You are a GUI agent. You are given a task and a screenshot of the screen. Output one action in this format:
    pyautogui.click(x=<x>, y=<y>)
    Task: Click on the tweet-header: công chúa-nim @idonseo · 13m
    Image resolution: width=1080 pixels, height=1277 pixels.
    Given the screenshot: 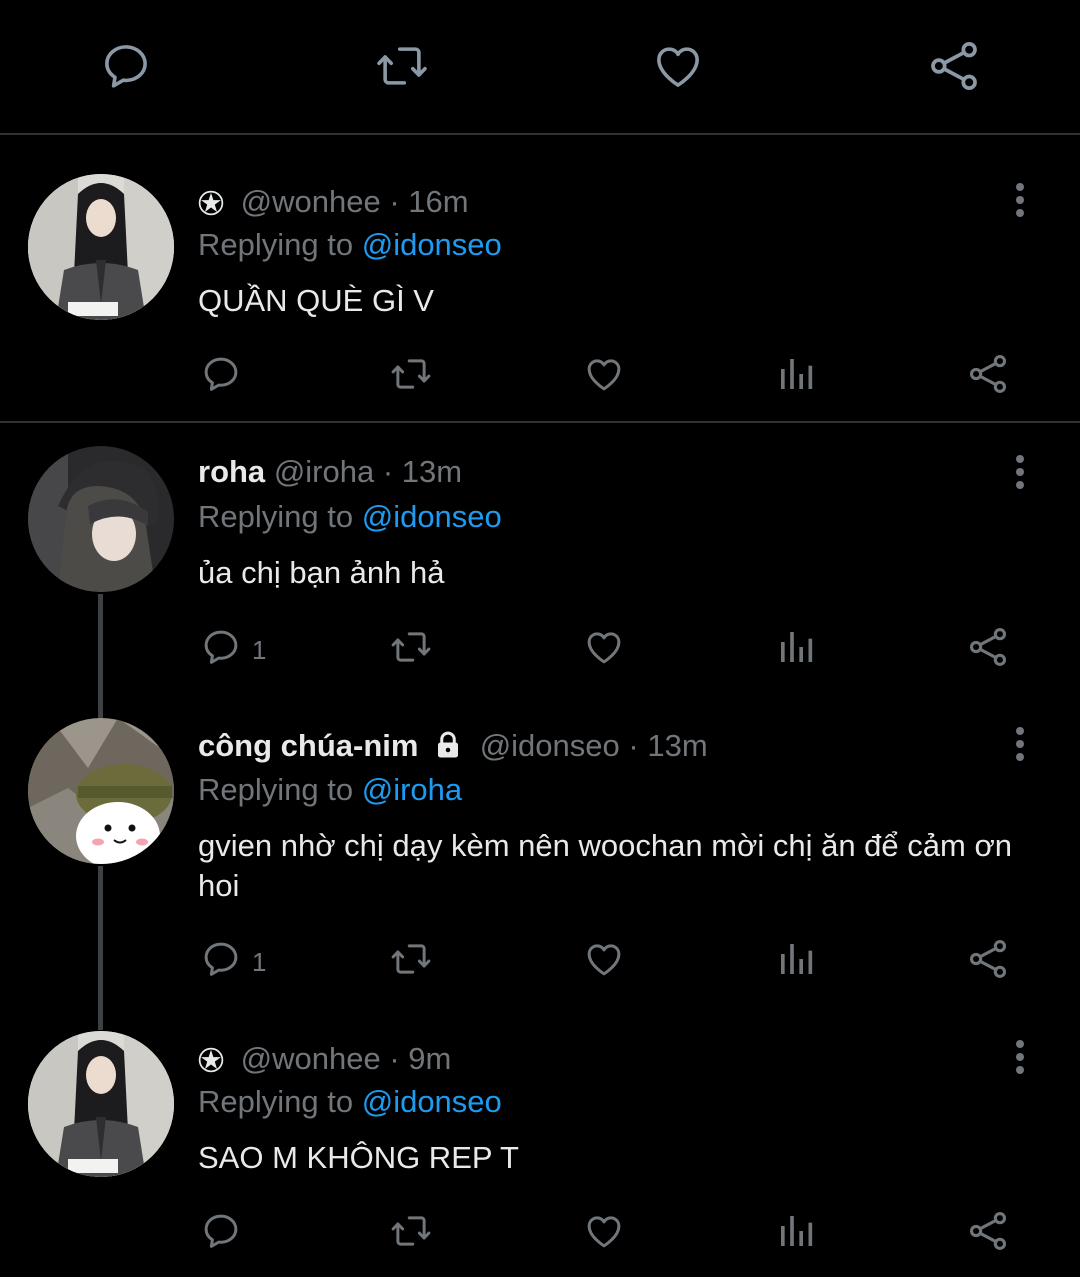 What is the action you would take?
    pyautogui.click(x=453, y=748)
    